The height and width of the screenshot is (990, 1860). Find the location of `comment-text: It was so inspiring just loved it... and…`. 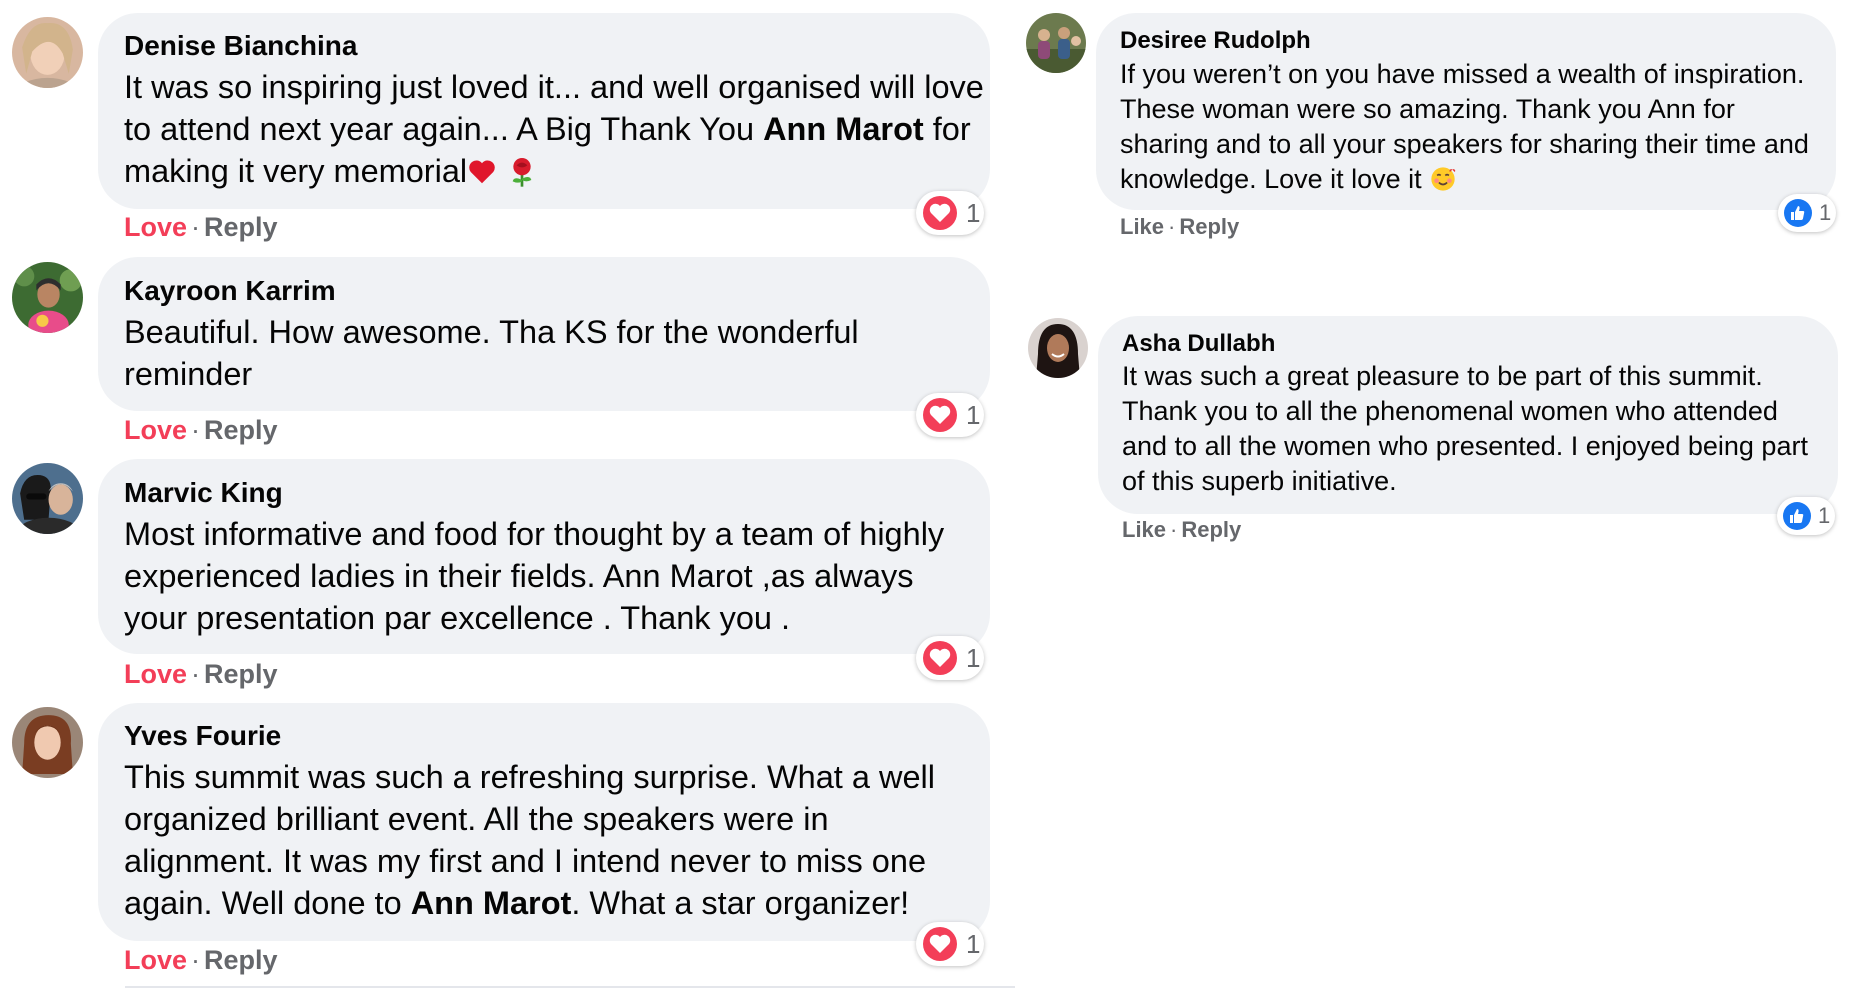

comment-text: It was so inspiring just loved it... and… is located at coordinates (554, 129).